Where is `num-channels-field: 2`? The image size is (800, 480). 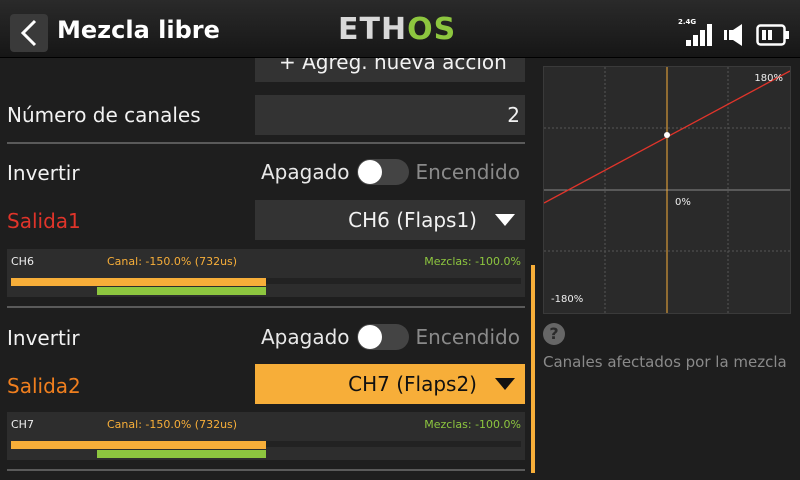 num-channels-field: 2 is located at coordinates (390, 115).